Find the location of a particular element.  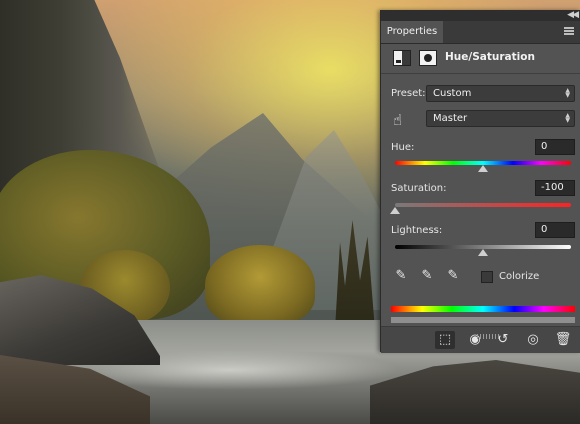

eyedropper-plus-icon: ✎ is located at coordinates (427, 276).